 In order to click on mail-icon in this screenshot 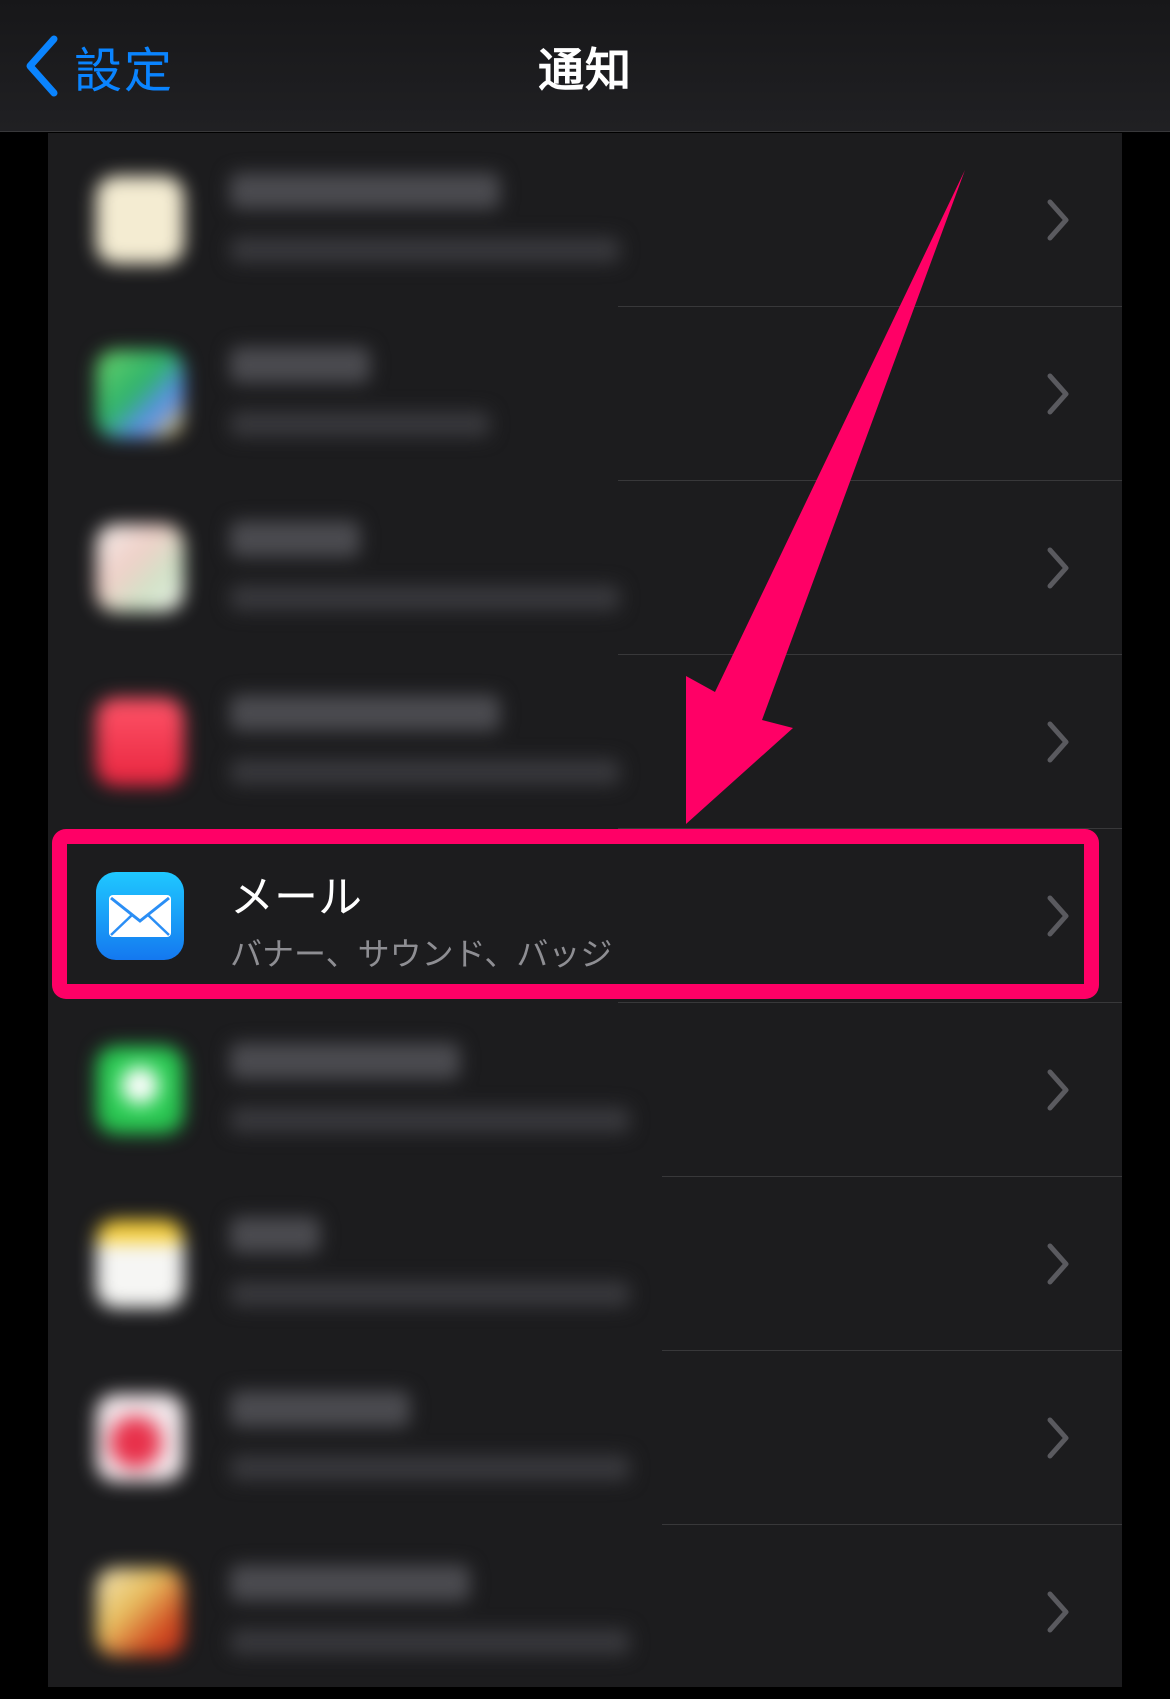, I will do `click(140, 916)`.